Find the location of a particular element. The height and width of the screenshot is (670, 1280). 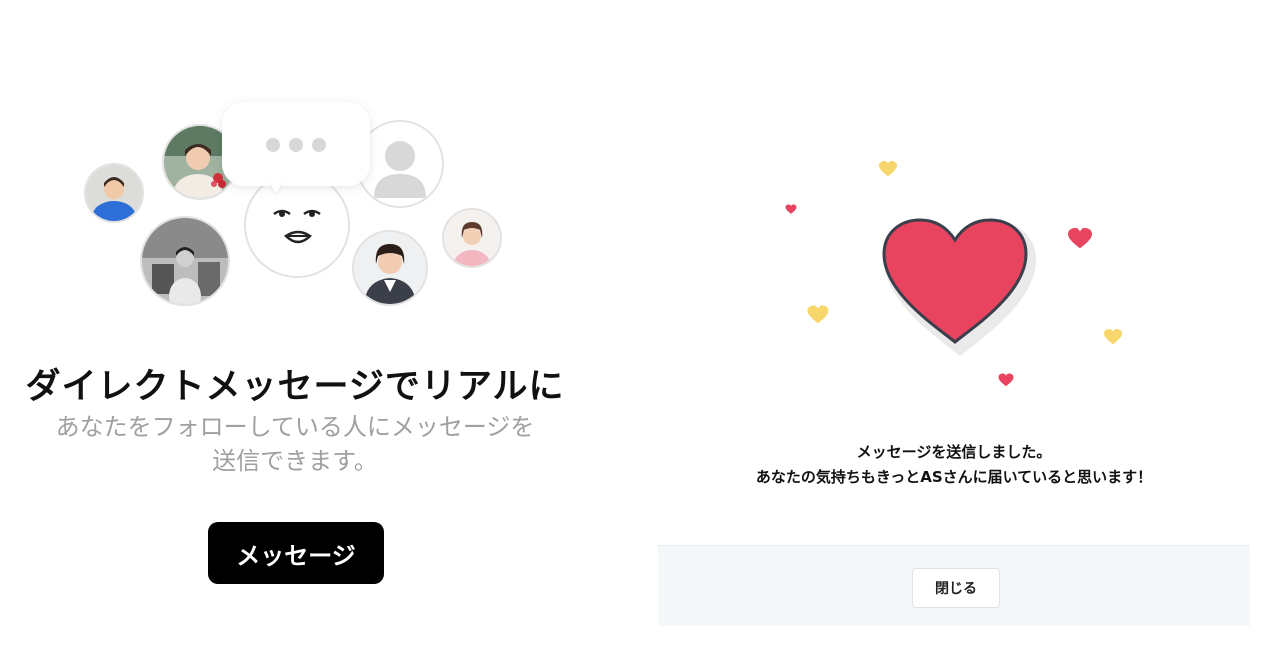

description-line: 送信できます。 is located at coordinates (295, 461).